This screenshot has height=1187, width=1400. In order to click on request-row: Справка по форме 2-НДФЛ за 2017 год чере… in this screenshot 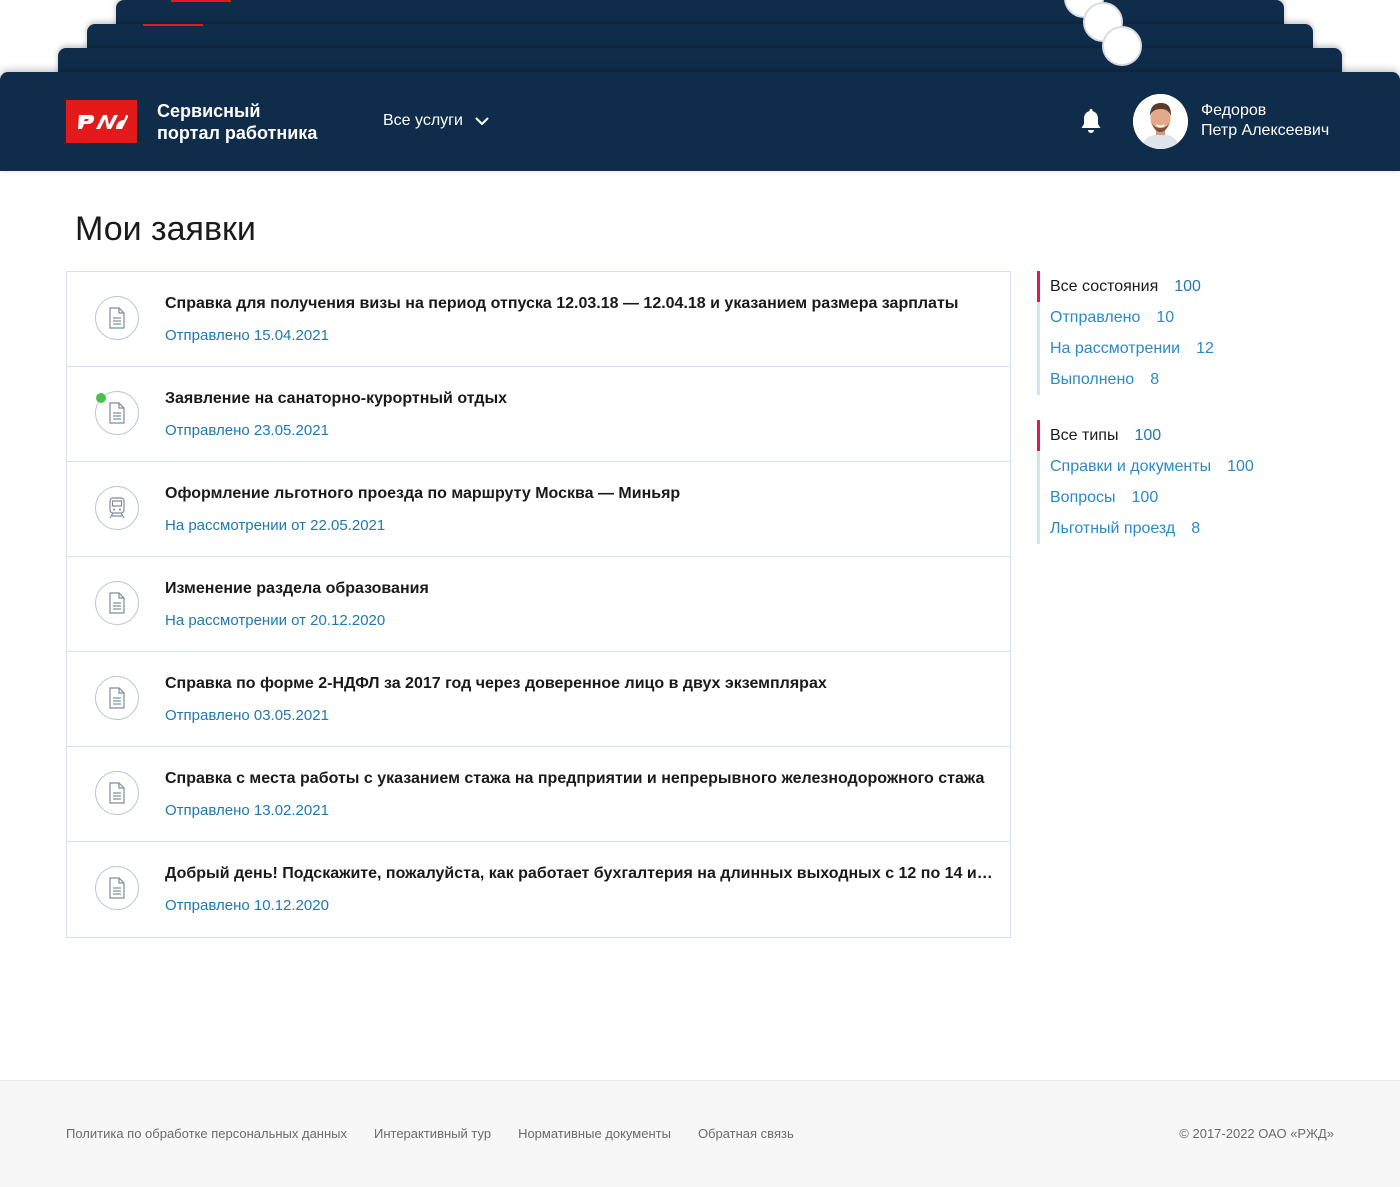, I will do `click(538, 699)`.